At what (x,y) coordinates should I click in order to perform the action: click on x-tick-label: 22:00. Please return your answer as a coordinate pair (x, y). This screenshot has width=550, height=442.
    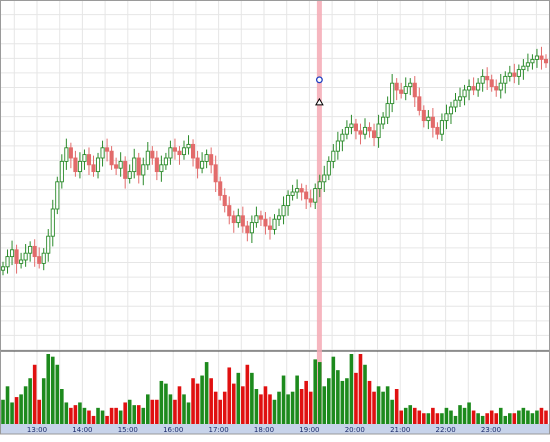
    Looking at the image, I should click on (446, 430).